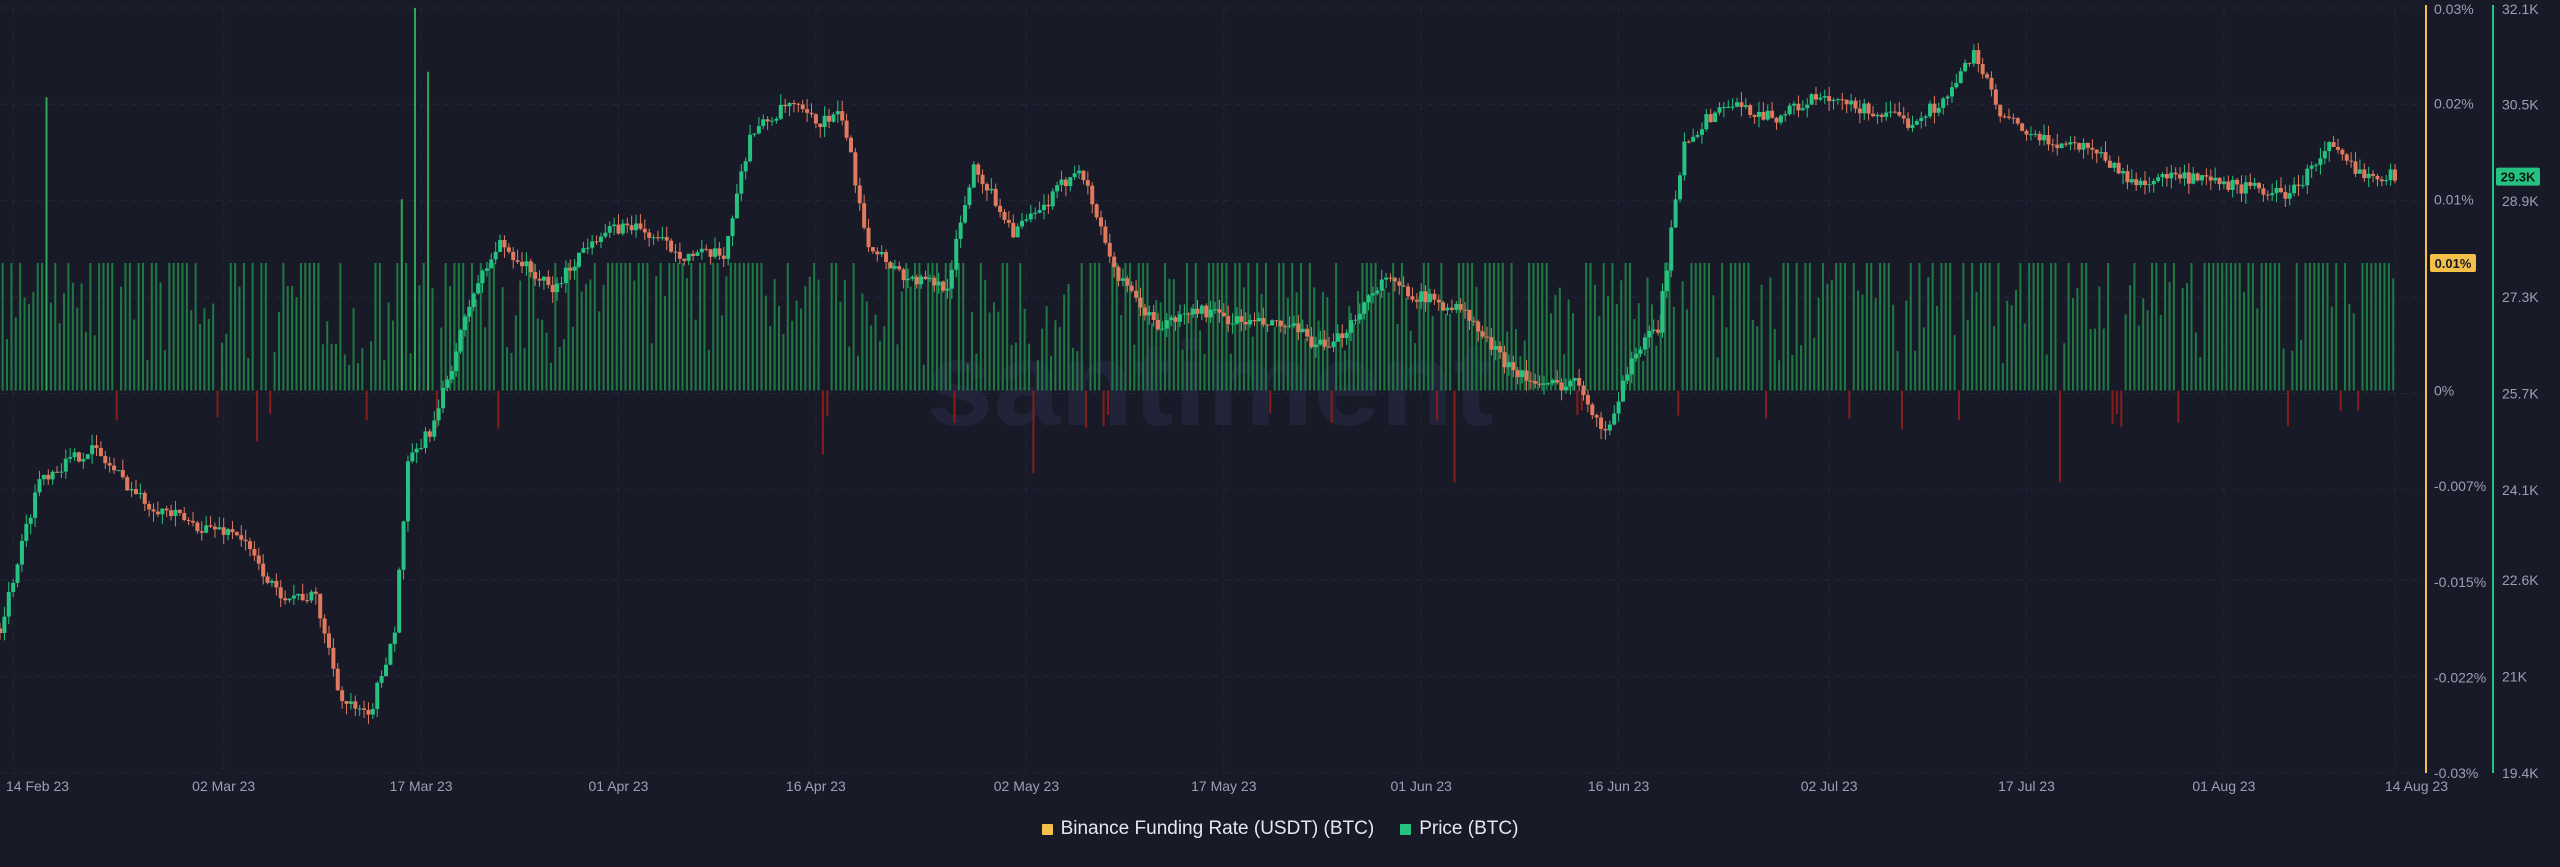 The width and height of the screenshot is (2560, 867). I want to click on x-axis-tick-label: 01 Apr 23, so click(619, 786).